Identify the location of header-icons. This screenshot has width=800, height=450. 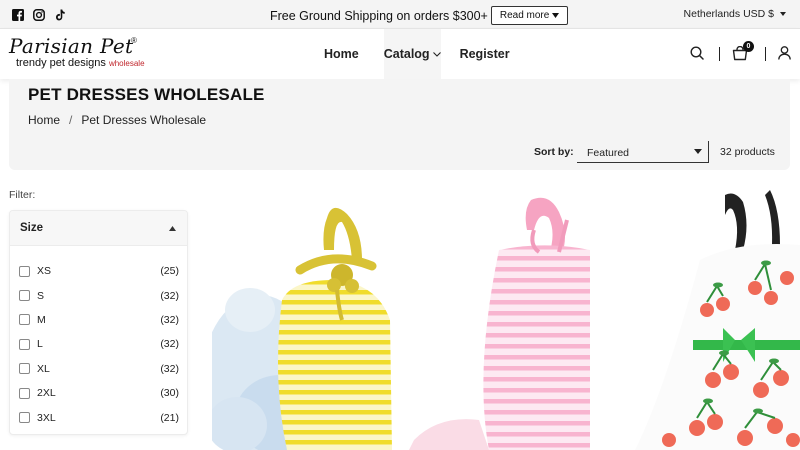
(745, 54).